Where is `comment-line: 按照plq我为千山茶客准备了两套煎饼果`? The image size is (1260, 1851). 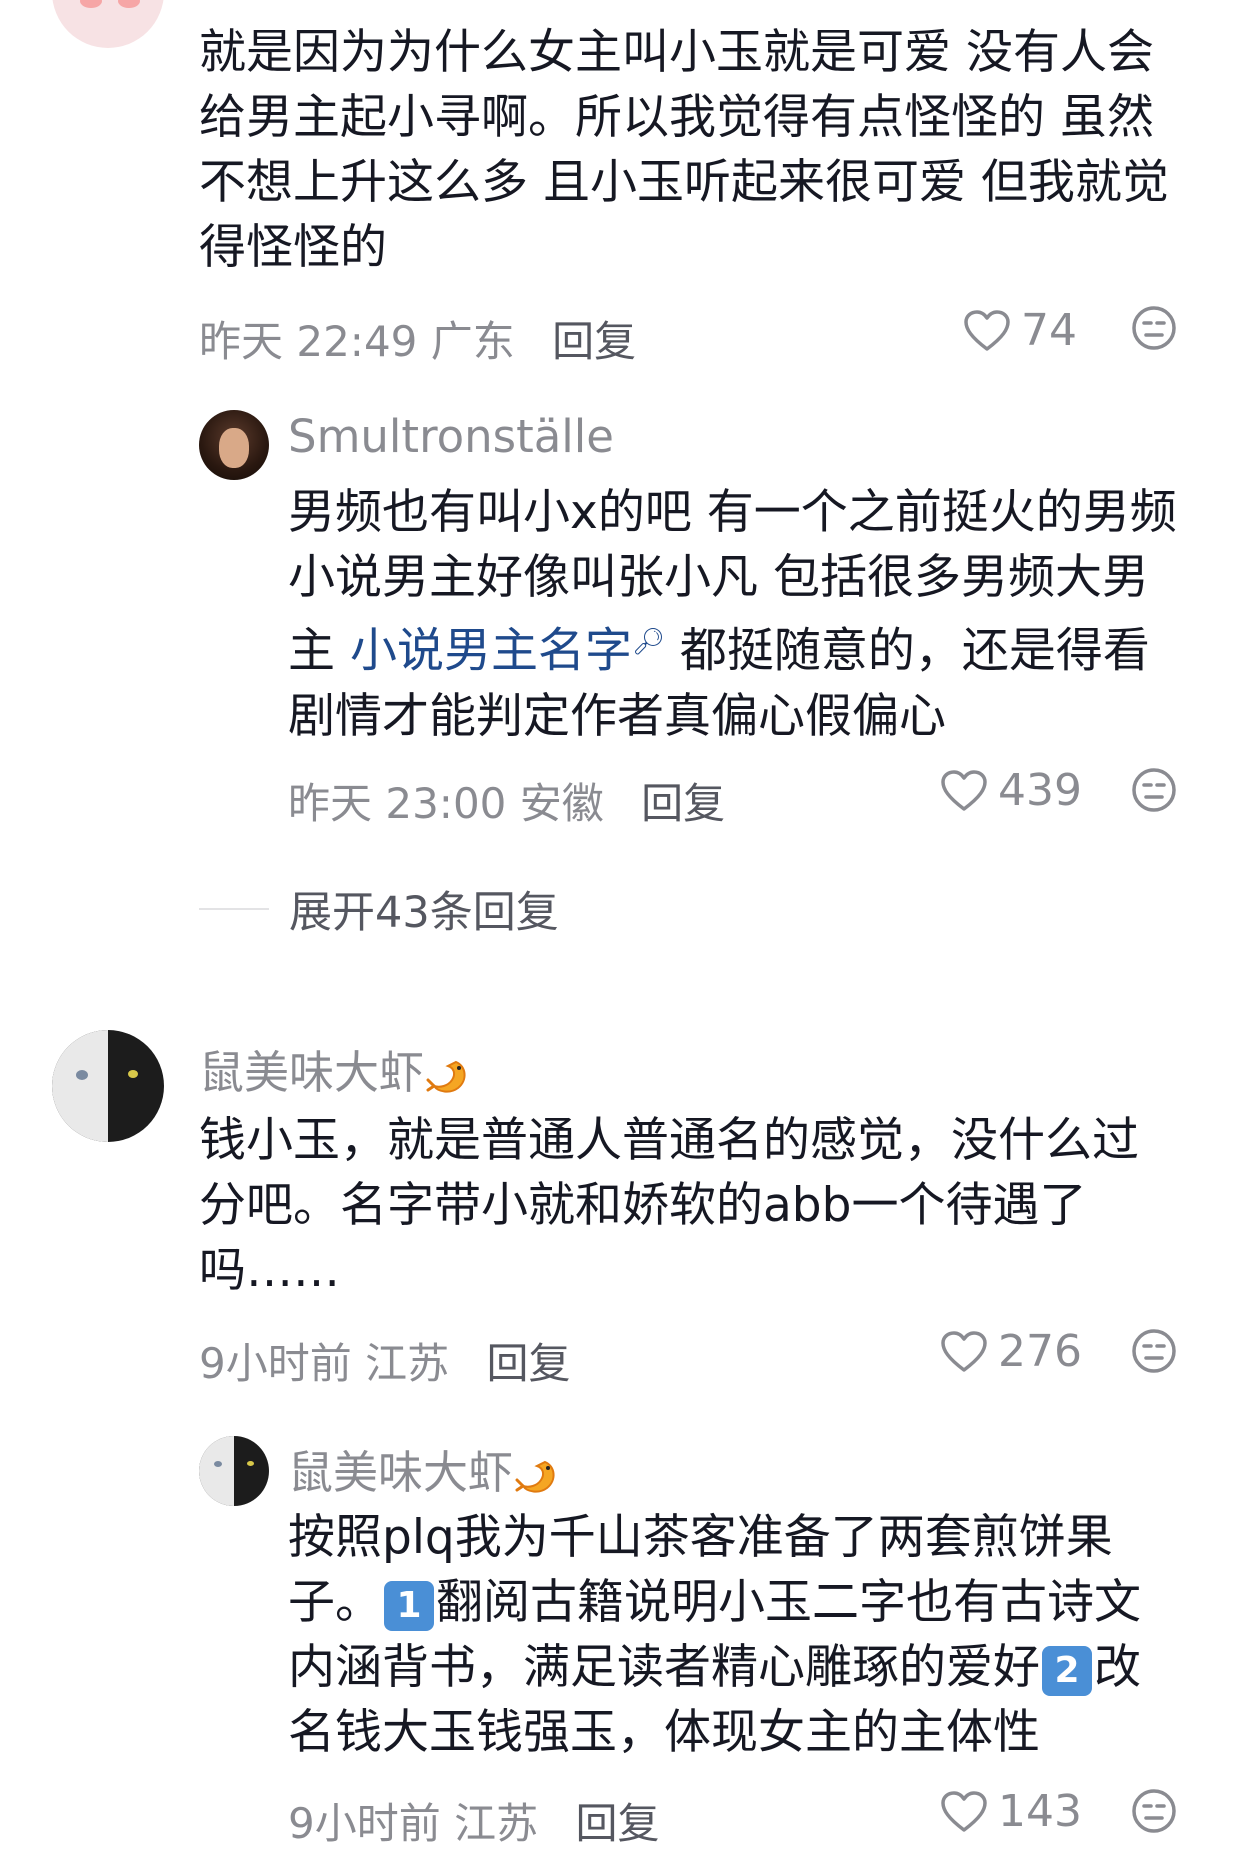
comment-line: 按照plq我为千山茶客准备了两套煎饼果 is located at coordinates (700, 1537).